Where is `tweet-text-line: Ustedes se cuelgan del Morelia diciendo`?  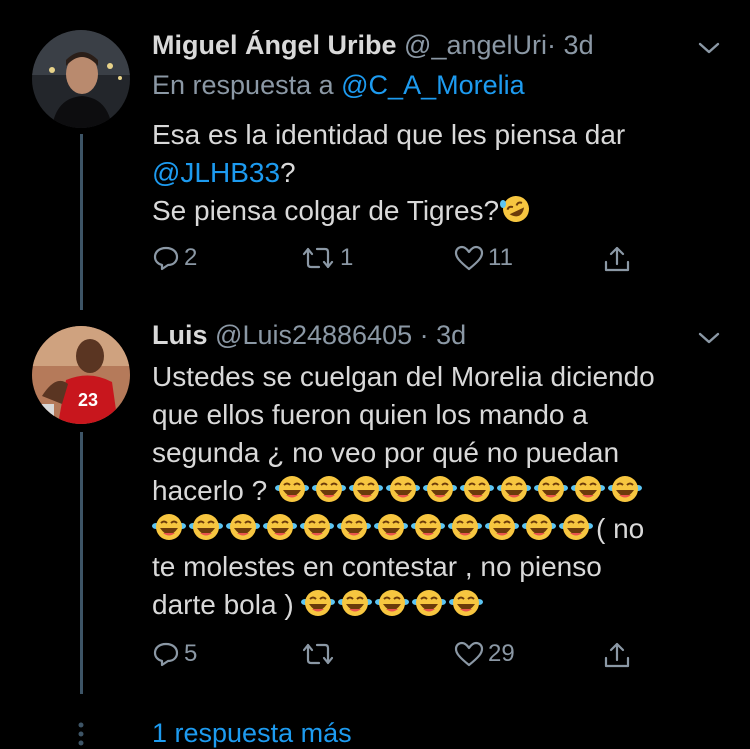 tweet-text-line: Ustedes se cuelgan del Morelia diciendo is located at coordinates (403, 376).